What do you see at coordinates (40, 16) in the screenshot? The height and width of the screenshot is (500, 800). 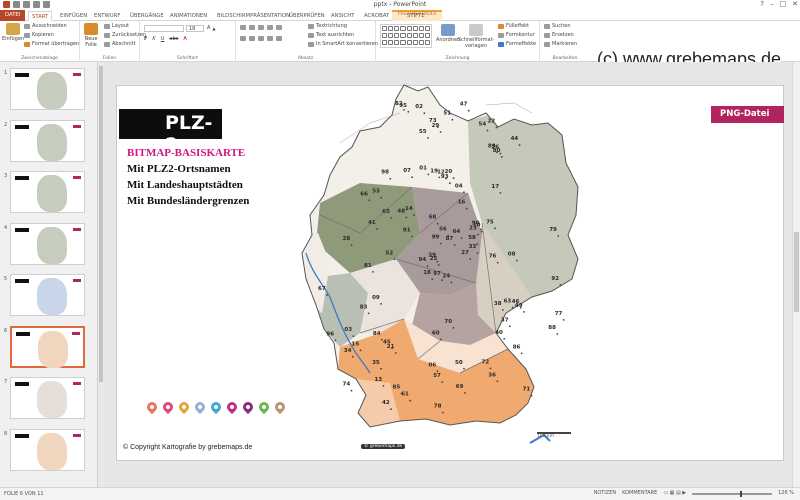 I see `tab-start: START` at bounding box center [40, 16].